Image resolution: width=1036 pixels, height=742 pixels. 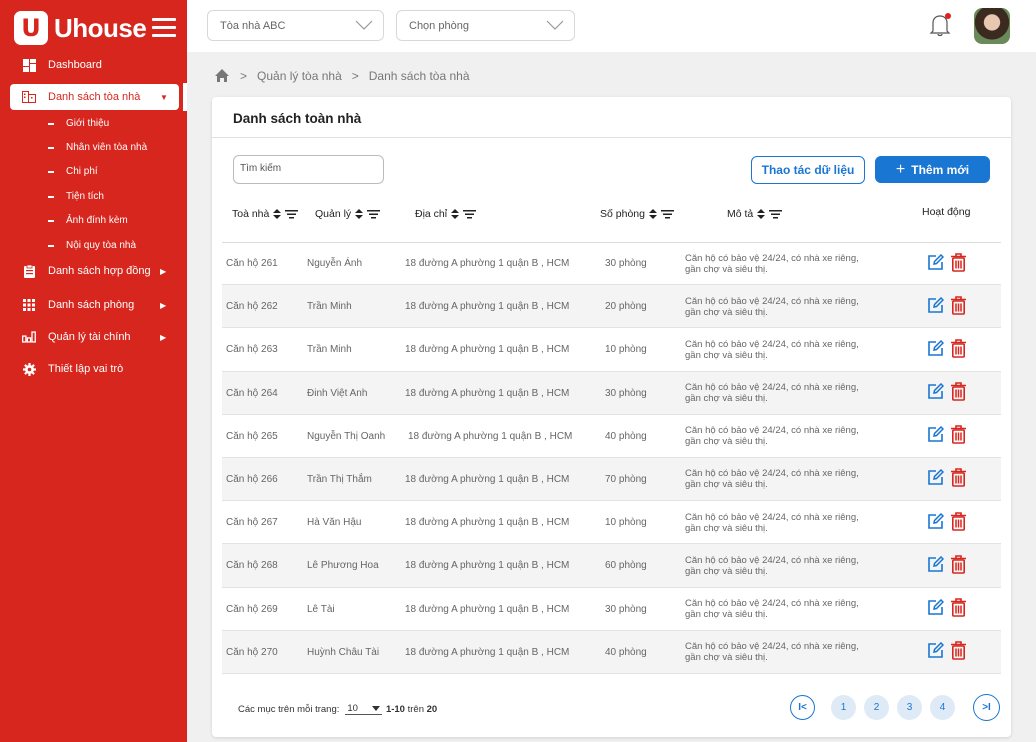 What do you see at coordinates (265, 214) in the screenshot?
I see `column-header-building: Toà nhà` at bounding box center [265, 214].